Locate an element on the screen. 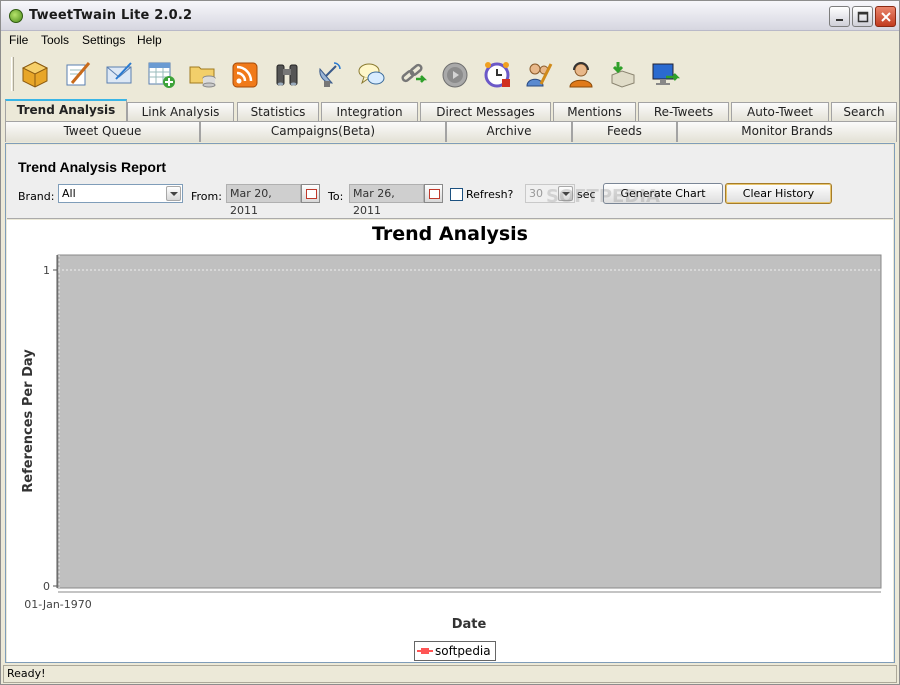  folder-db-icon is located at coordinates (203, 74).